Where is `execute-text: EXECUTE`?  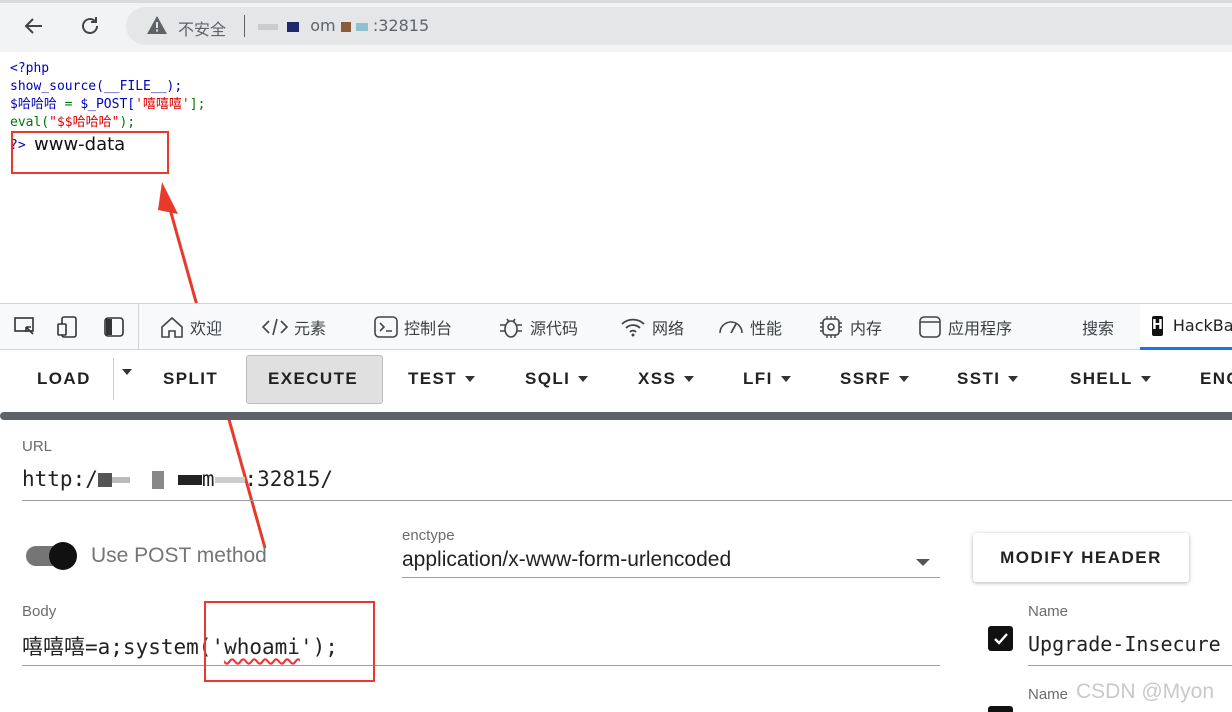
execute-text: EXECUTE is located at coordinates (313, 378).